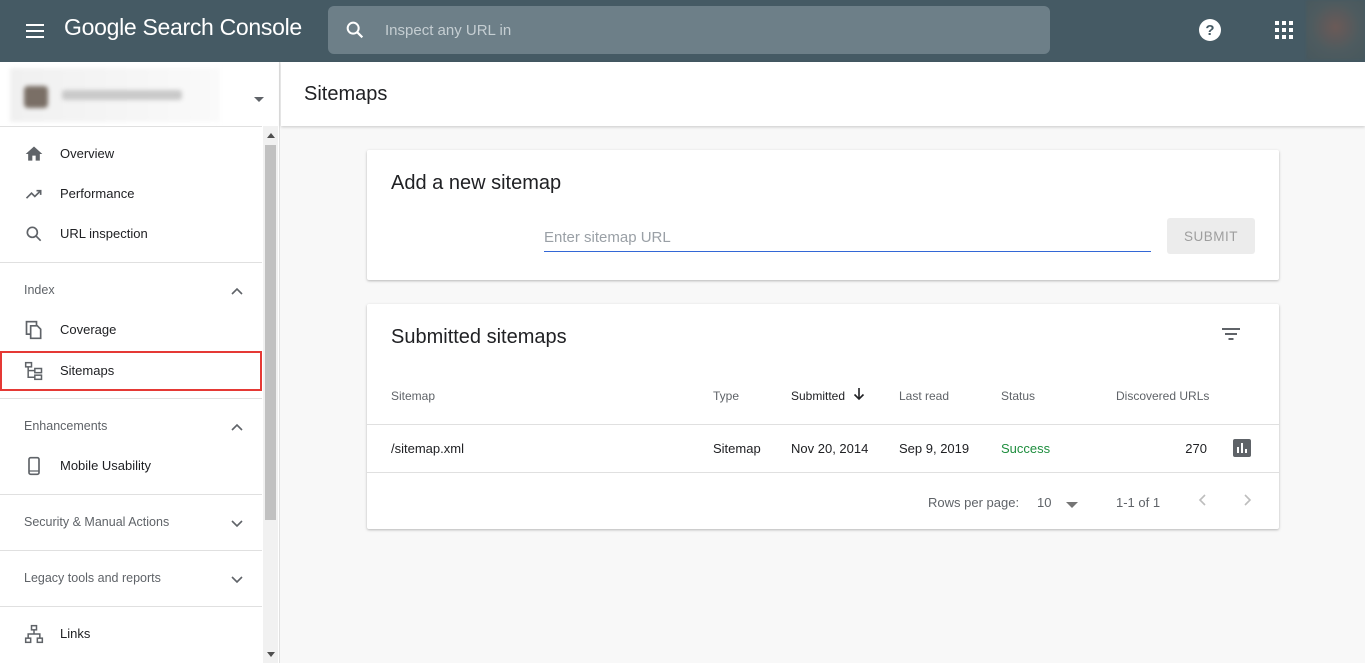 Image resolution: width=1365 pixels, height=663 pixels. What do you see at coordinates (97, 522) in the screenshot?
I see `section-label: Security & Manual Actions` at bounding box center [97, 522].